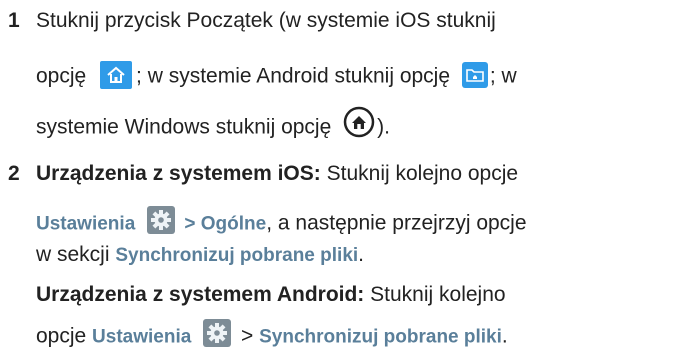 Image resolution: width=675 pixels, height=355 pixels. I want to click on folder-home-icon, so click(474, 75).